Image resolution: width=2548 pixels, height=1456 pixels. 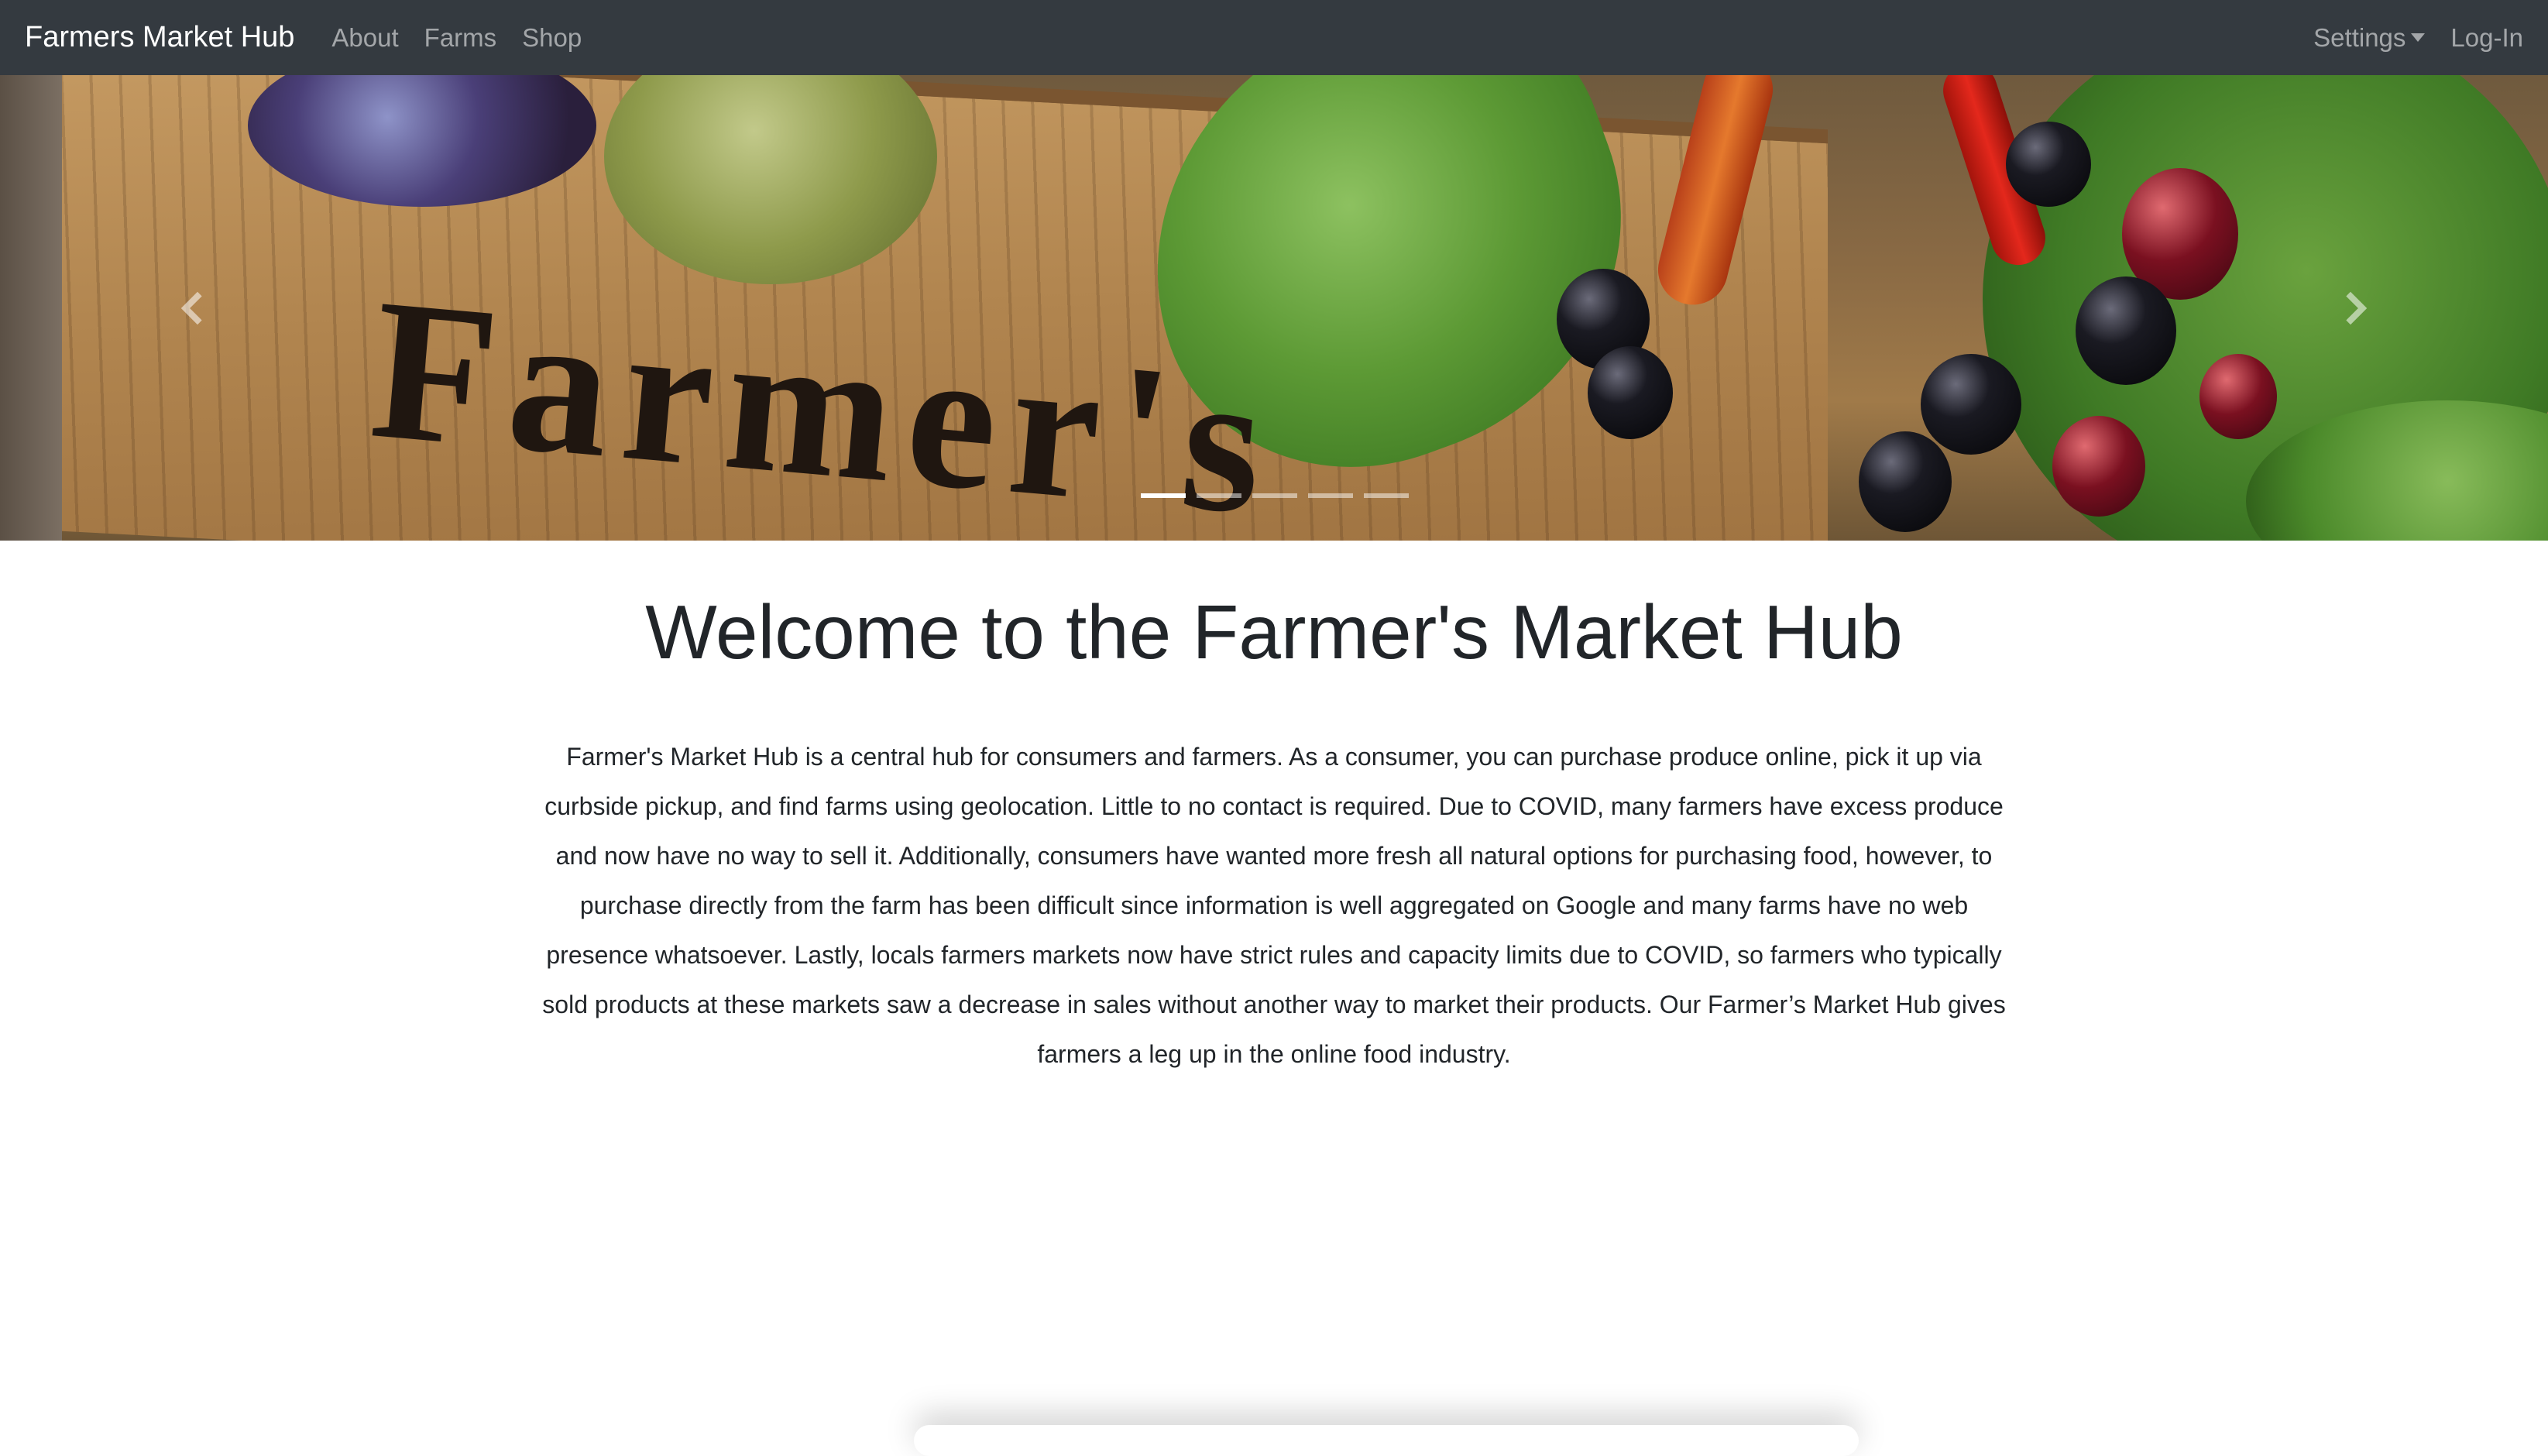 What do you see at coordinates (552, 38) in the screenshot?
I see `nav-link-shop: Shop` at bounding box center [552, 38].